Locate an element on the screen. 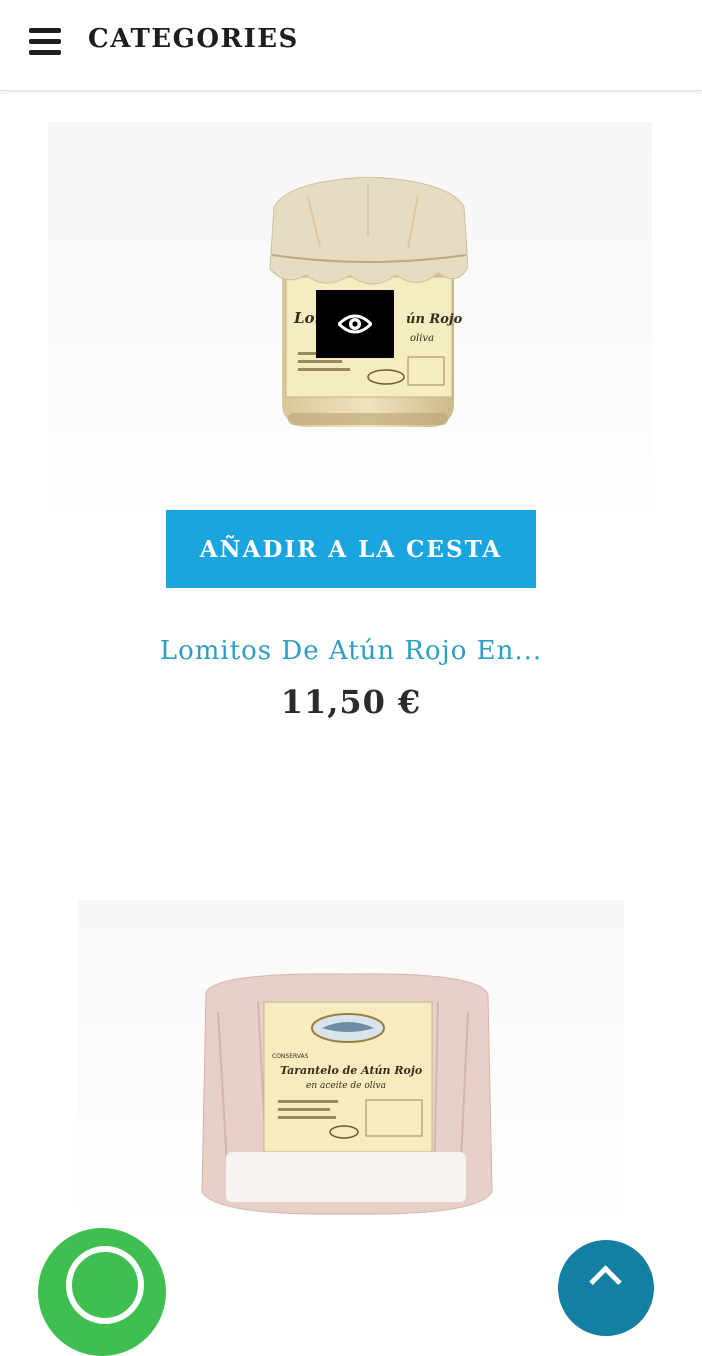 The image size is (702, 1356). svg-text: oliva is located at coordinates (422, 338).